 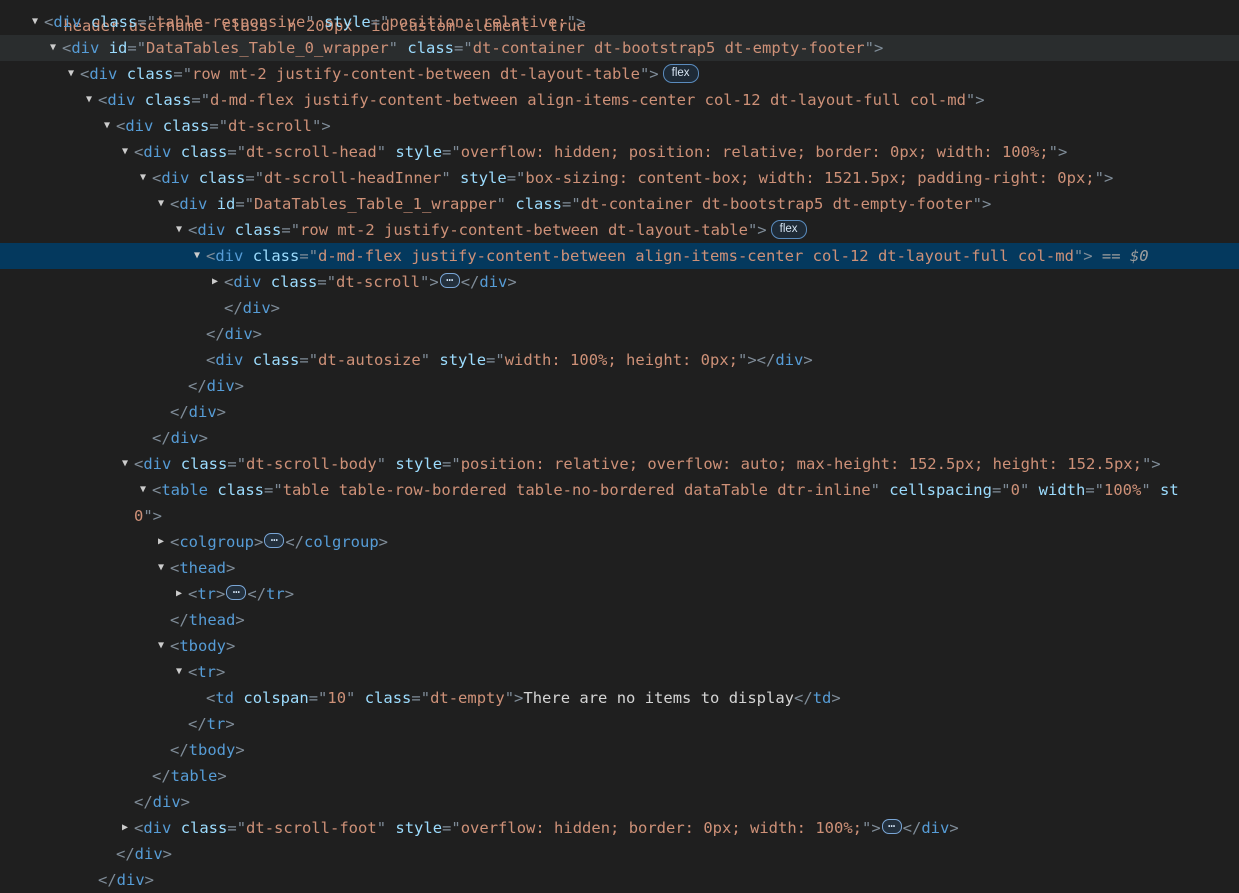 I want to click on attribute-value: 10, so click(x=337, y=698).